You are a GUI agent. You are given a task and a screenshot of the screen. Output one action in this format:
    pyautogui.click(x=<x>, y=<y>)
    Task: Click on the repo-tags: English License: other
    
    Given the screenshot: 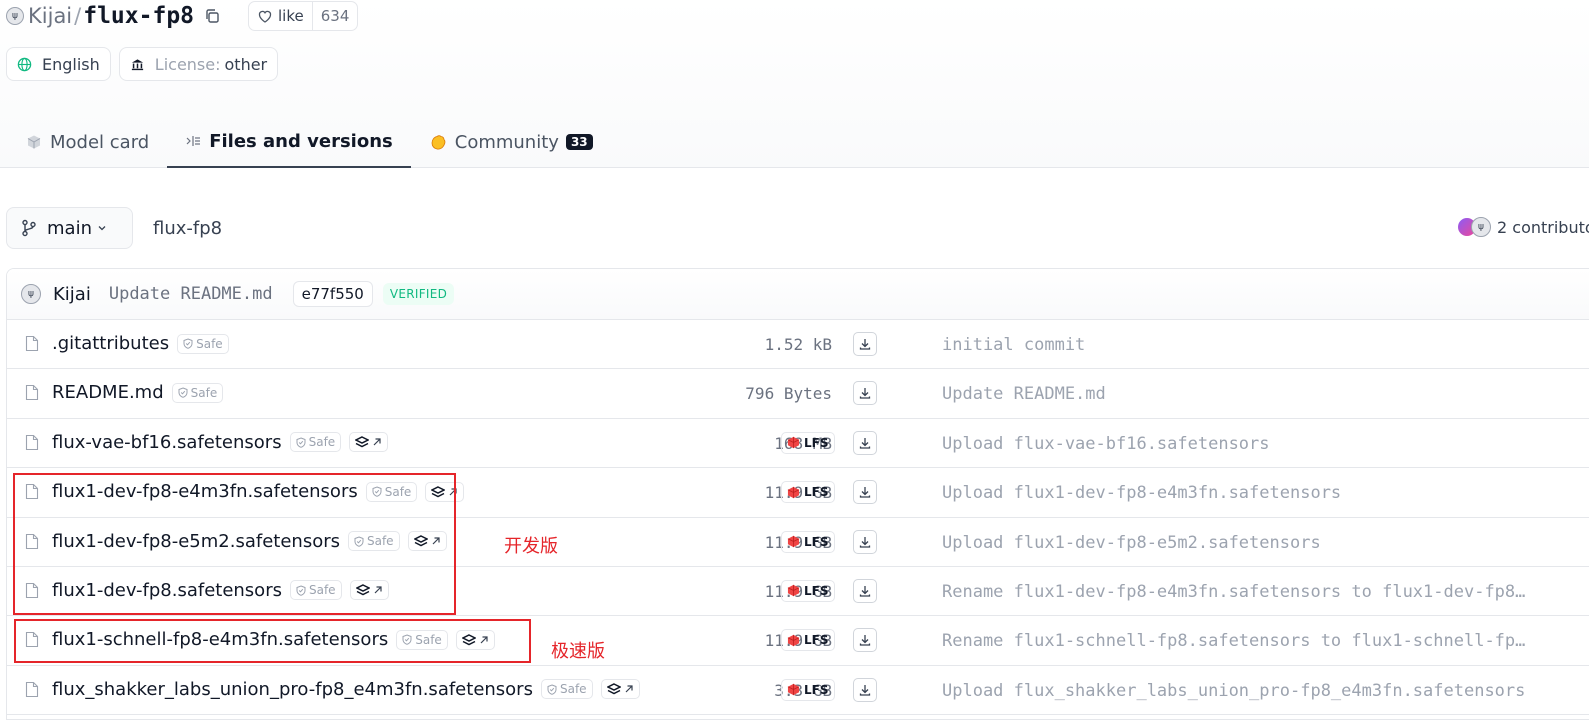 What is the action you would take?
    pyautogui.click(x=142, y=64)
    